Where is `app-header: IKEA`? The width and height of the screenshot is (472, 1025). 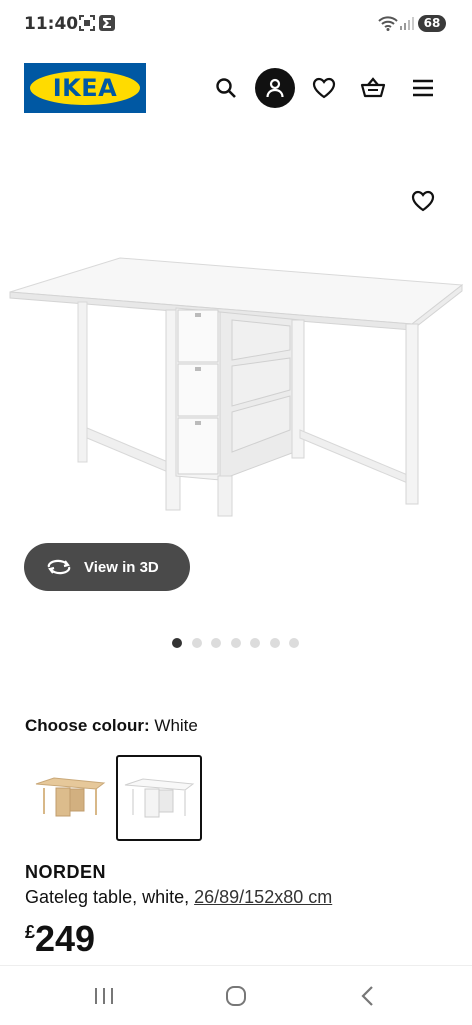 app-header: IKEA is located at coordinates (236, 88).